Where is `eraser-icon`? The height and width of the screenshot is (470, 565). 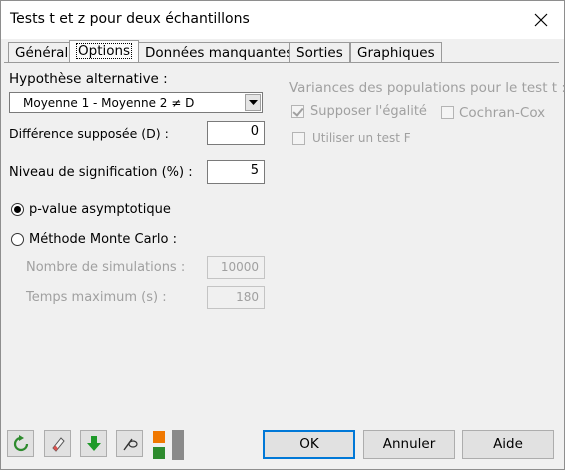
eraser-icon is located at coordinates (58, 444).